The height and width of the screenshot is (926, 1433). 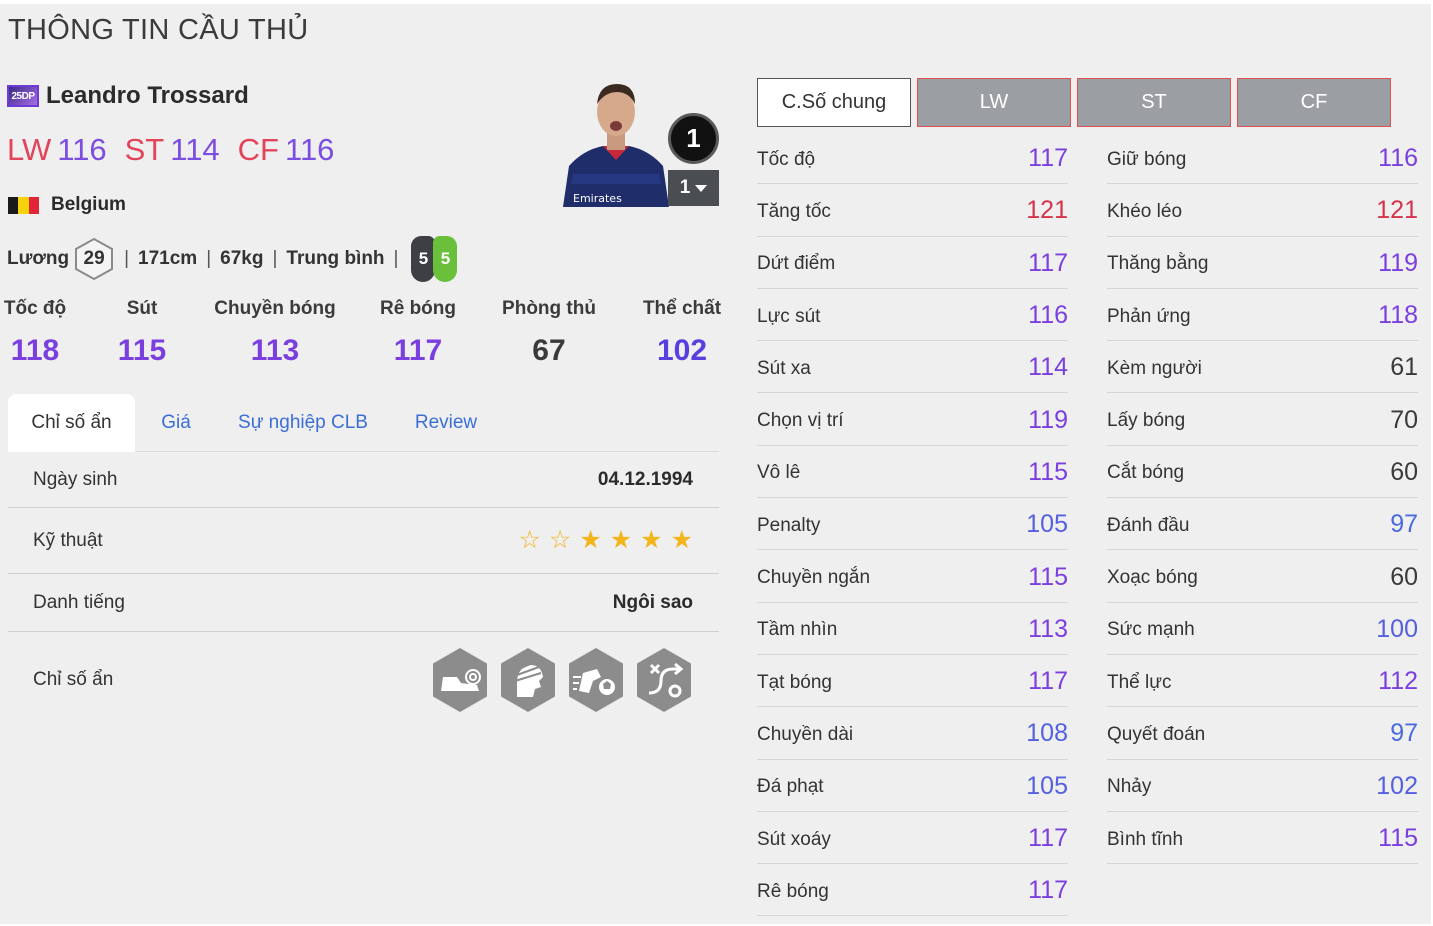 I want to click on stat-name: Penalty, so click(x=789, y=525).